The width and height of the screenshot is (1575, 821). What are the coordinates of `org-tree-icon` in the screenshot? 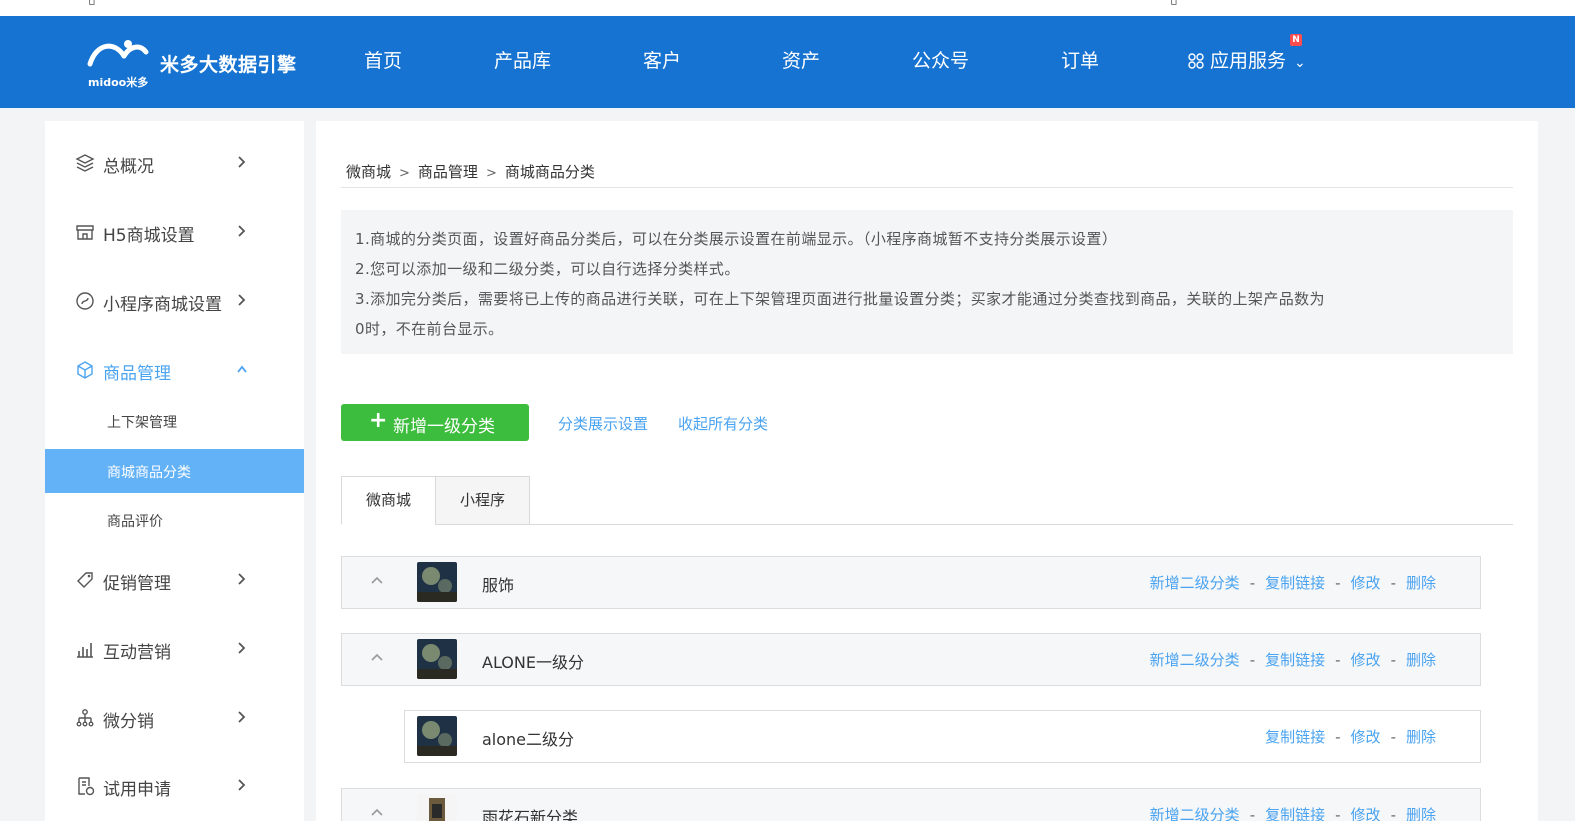 It's located at (85, 718).